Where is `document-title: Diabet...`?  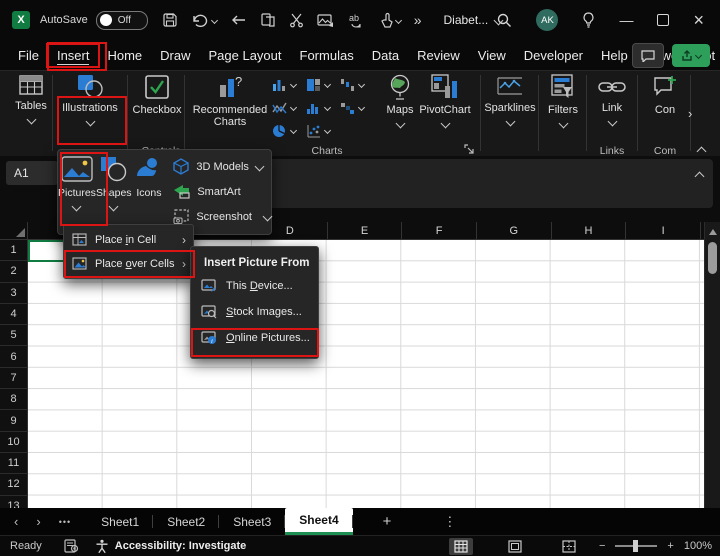 document-title: Diabet... is located at coordinates (474, 20).